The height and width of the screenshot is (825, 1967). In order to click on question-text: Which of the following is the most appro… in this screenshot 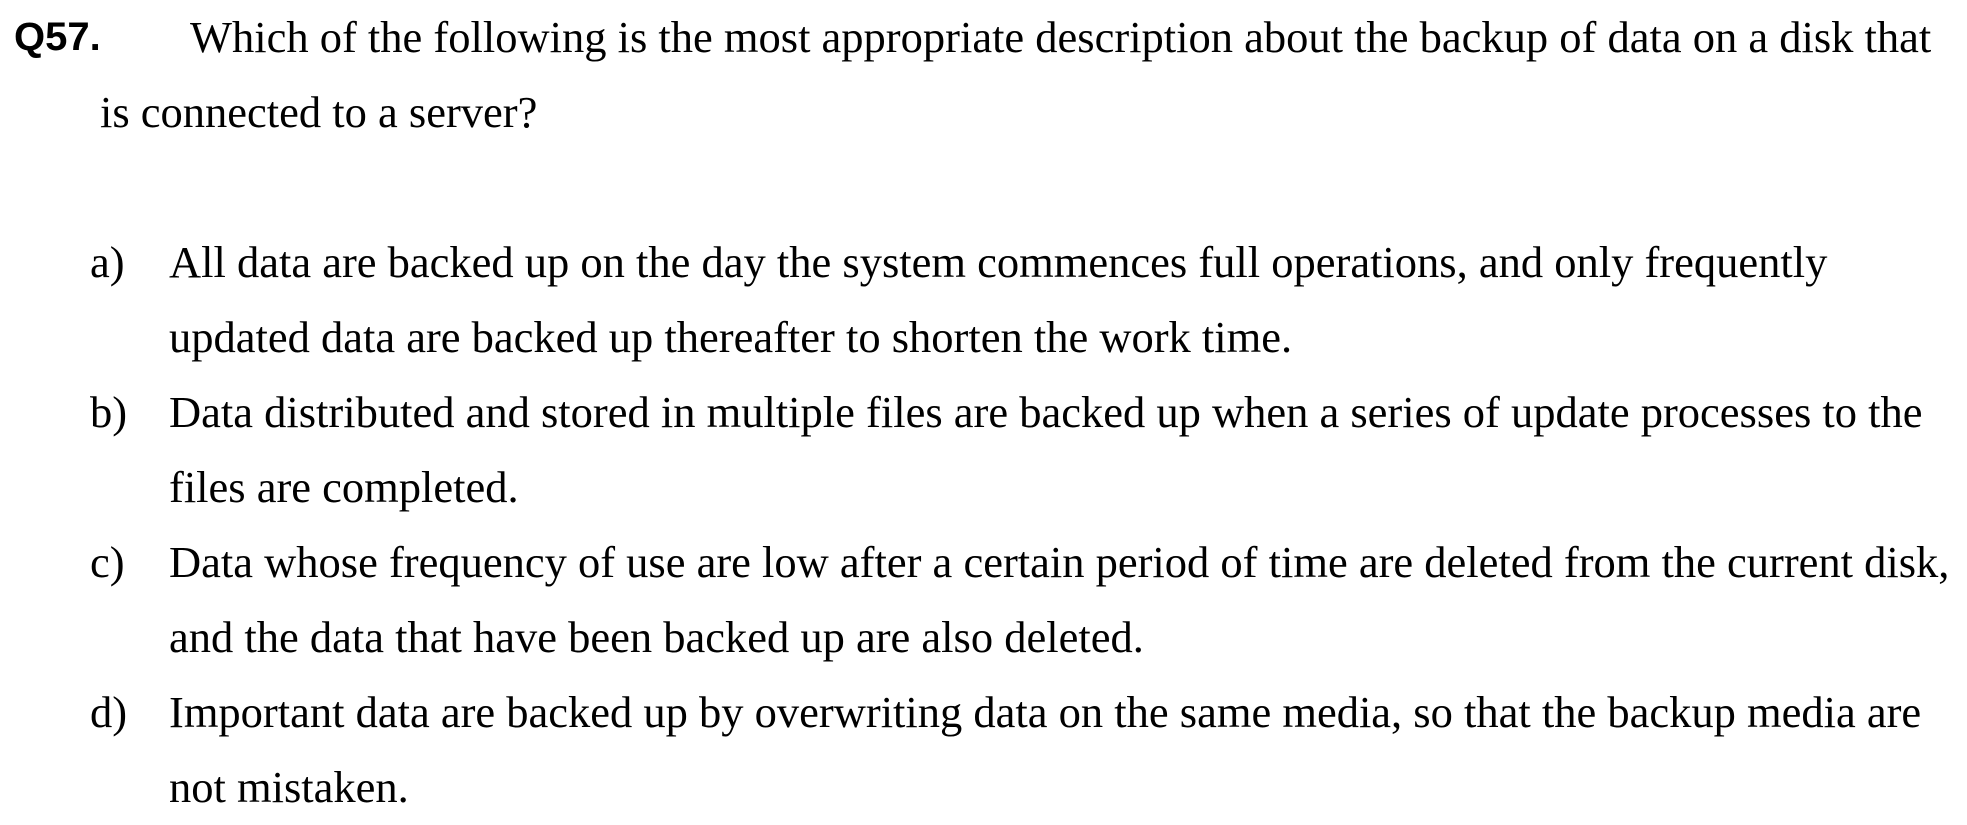, I will do `click(1016, 74)`.